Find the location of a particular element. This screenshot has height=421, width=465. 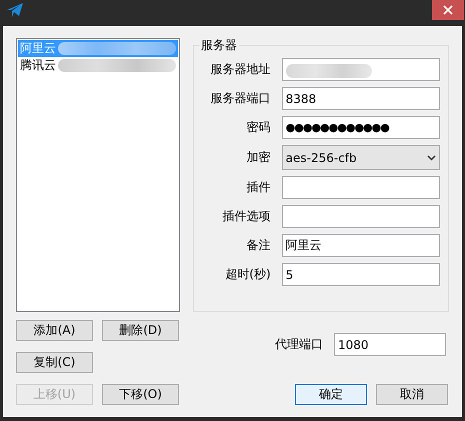

dialog-button: 确定 is located at coordinates (331, 394).